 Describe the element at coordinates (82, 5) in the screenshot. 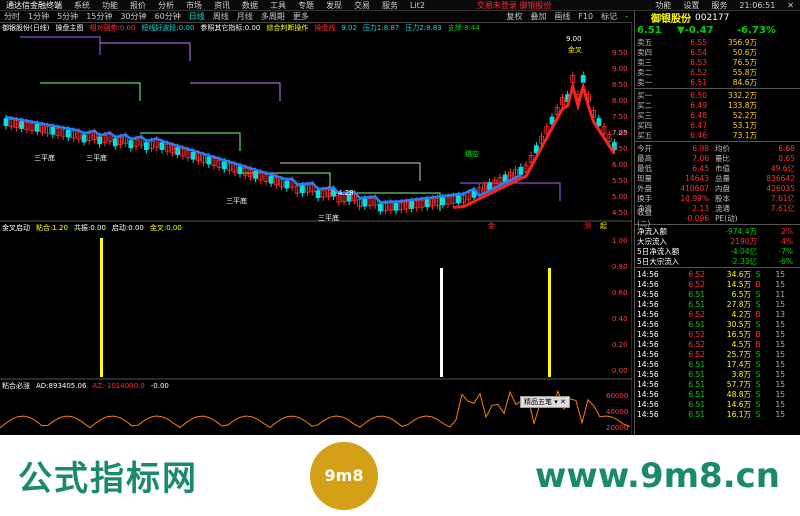

I see `menu-system: 系统` at that location.